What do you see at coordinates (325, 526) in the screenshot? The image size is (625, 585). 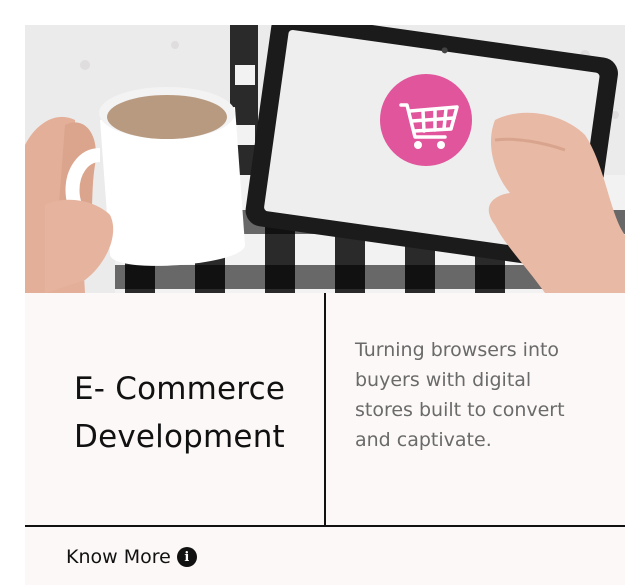 I see `divider` at bounding box center [325, 526].